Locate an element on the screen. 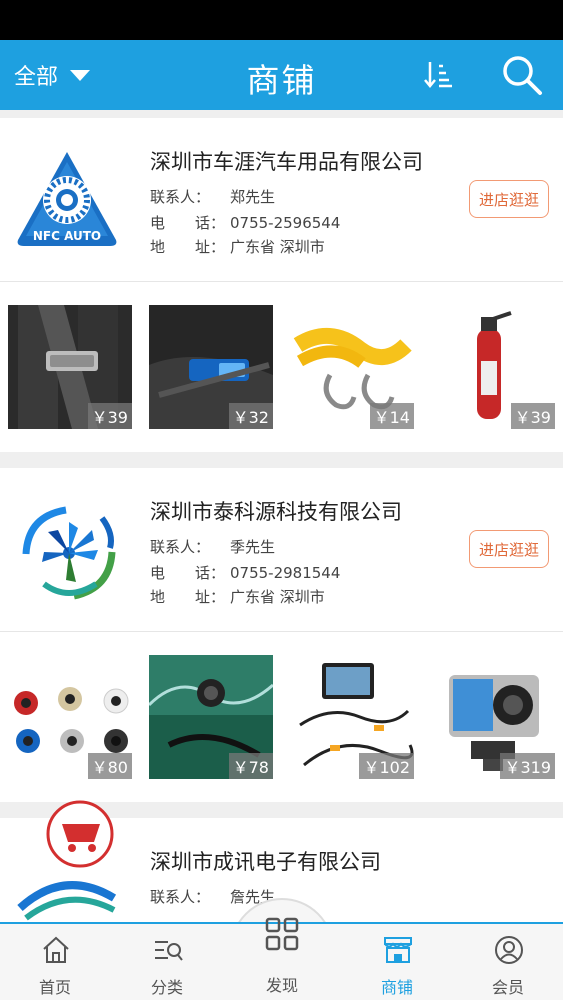 The image size is (563, 1000). product-thumbnail: ￥319 is located at coordinates (493, 717).